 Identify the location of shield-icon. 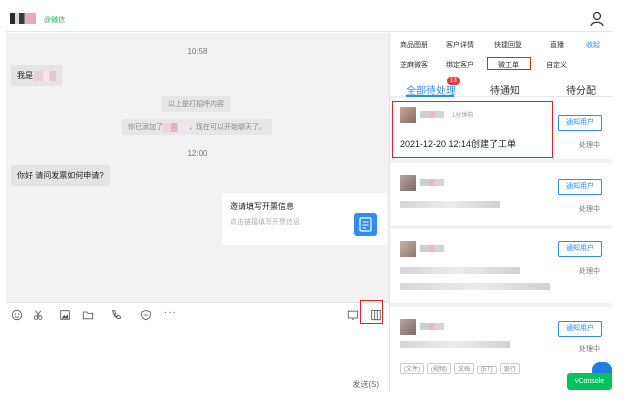
(146, 315).